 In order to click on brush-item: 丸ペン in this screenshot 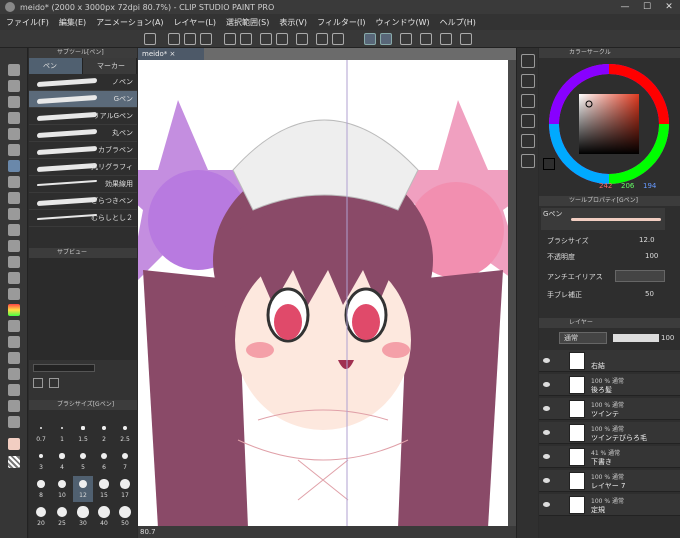, I will do `click(83, 133)`.